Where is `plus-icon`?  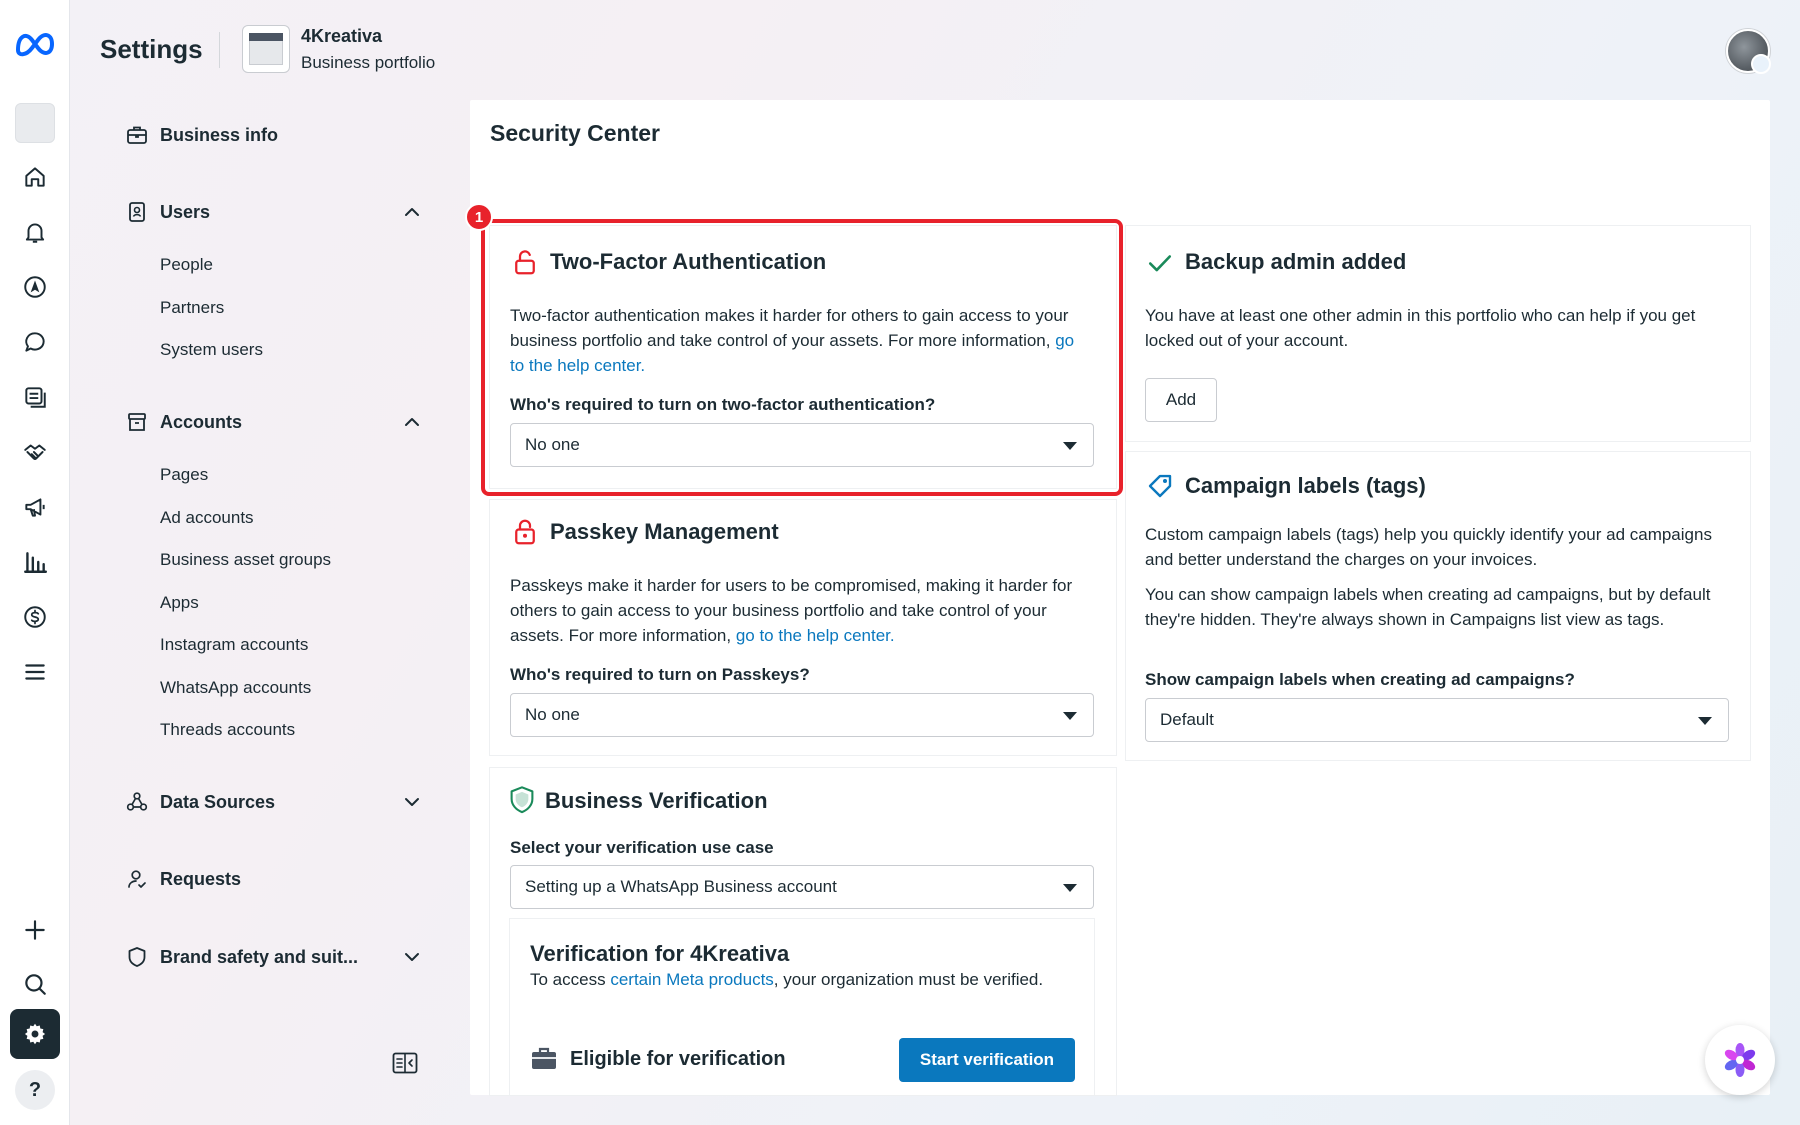 plus-icon is located at coordinates (35, 930).